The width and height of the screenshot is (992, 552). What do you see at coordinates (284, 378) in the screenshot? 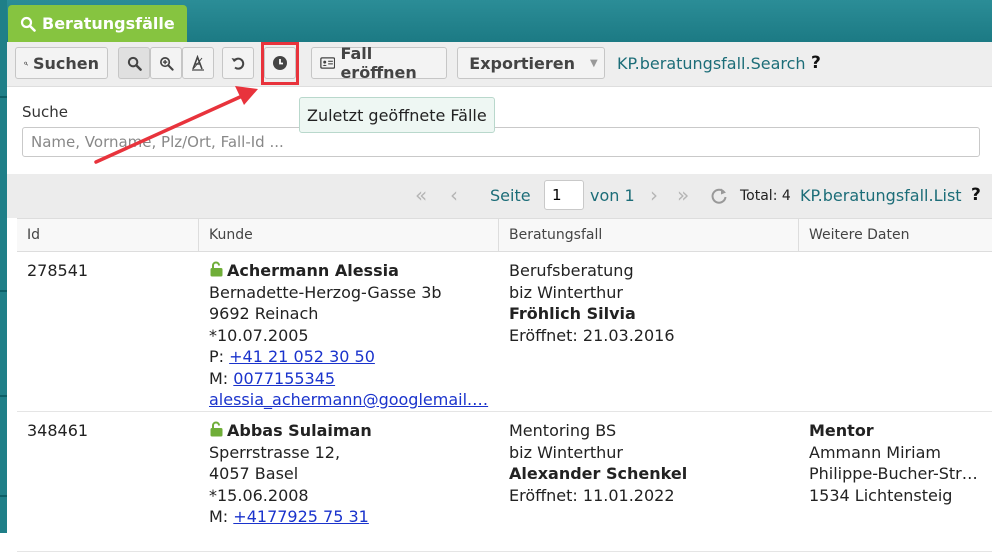
I see `mobile-link: 0077155345` at bounding box center [284, 378].